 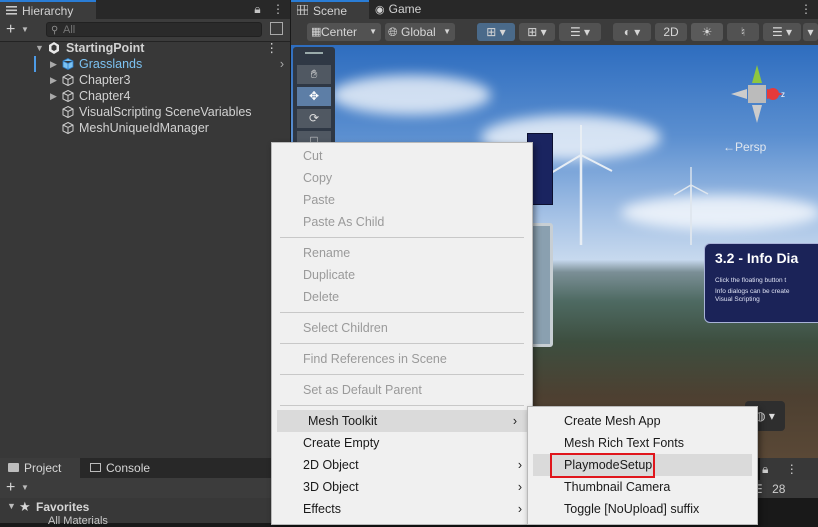 What do you see at coordinates (757, 94) in the screenshot?
I see `orientation-gizmo: z` at bounding box center [757, 94].